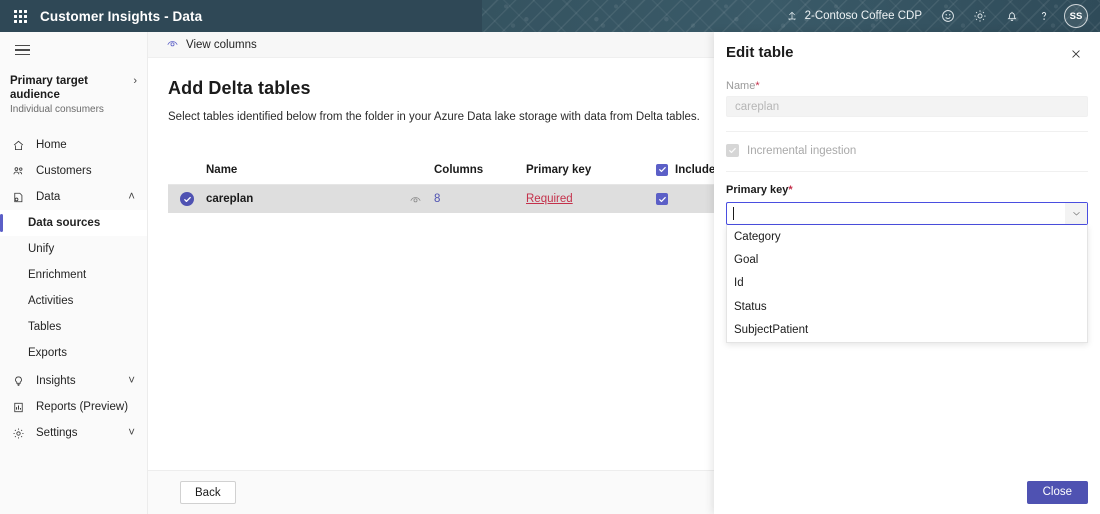 This screenshot has height=514, width=1100. Describe the element at coordinates (791, 16) in the screenshot. I see `environment-icon` at that location.